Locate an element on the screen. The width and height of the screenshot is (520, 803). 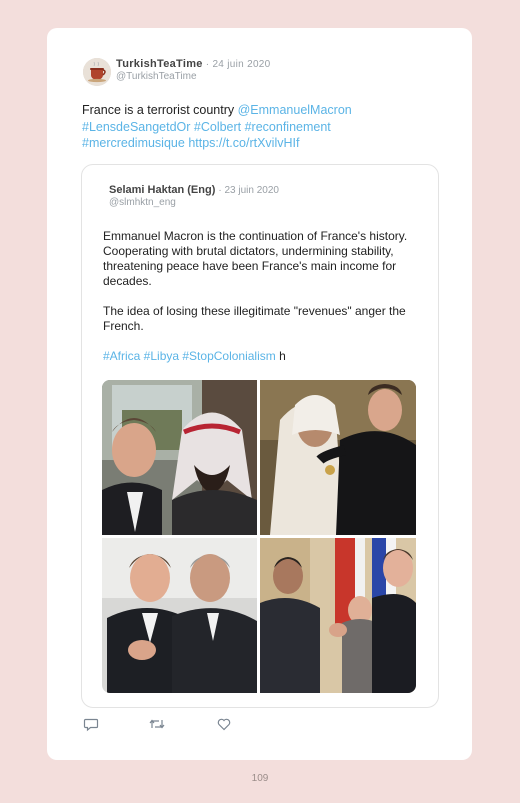
like-button is located at coordinates (224, 724).